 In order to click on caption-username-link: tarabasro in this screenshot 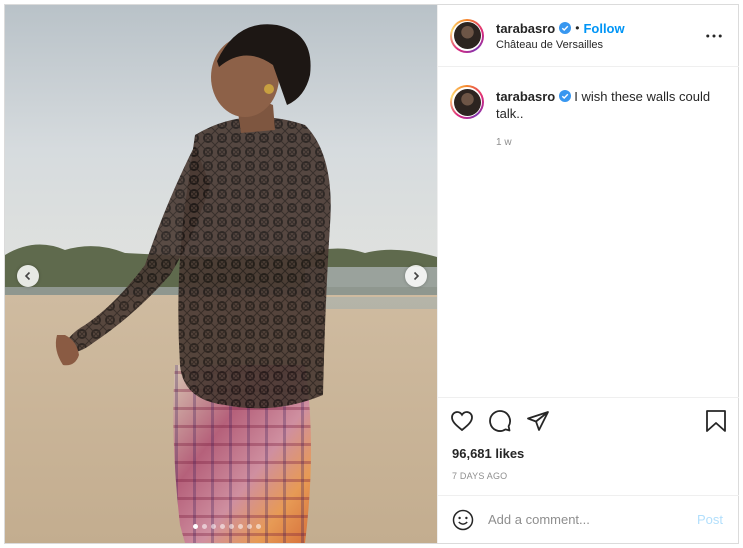, I will do `click(525, 96)`.